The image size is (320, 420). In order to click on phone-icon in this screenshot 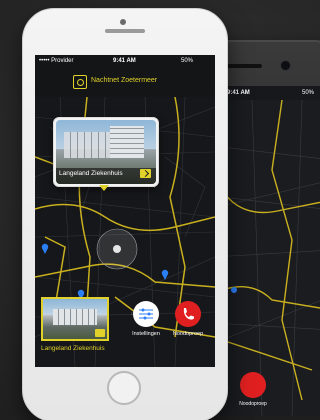, I will do `click(188, 314)`.